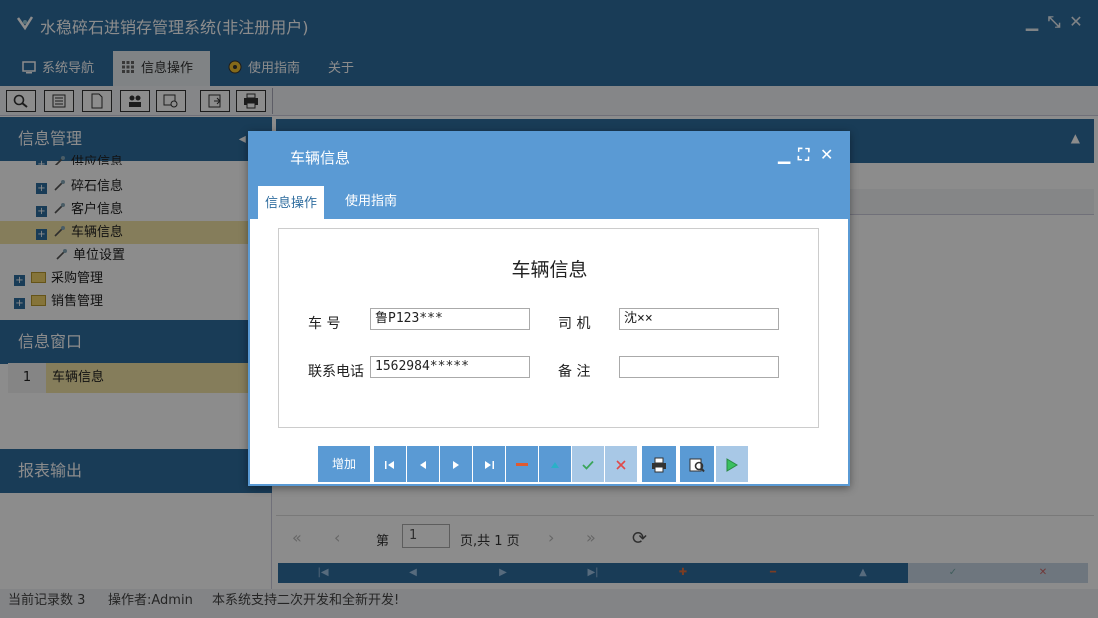 This screenshot has height=618, width=1098. Describe the element at coordinates (699, 319) in the screenshot. I see `driver-input: 沈××` at that location.